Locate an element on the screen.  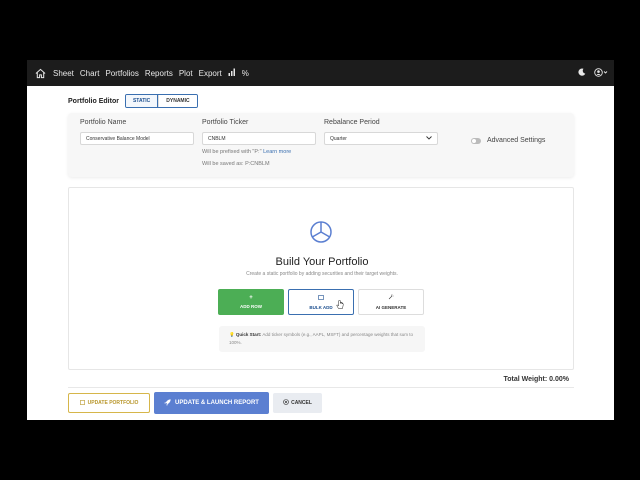
portfolio-ticker-input: CNBLM is located at coordinates (259, 138).